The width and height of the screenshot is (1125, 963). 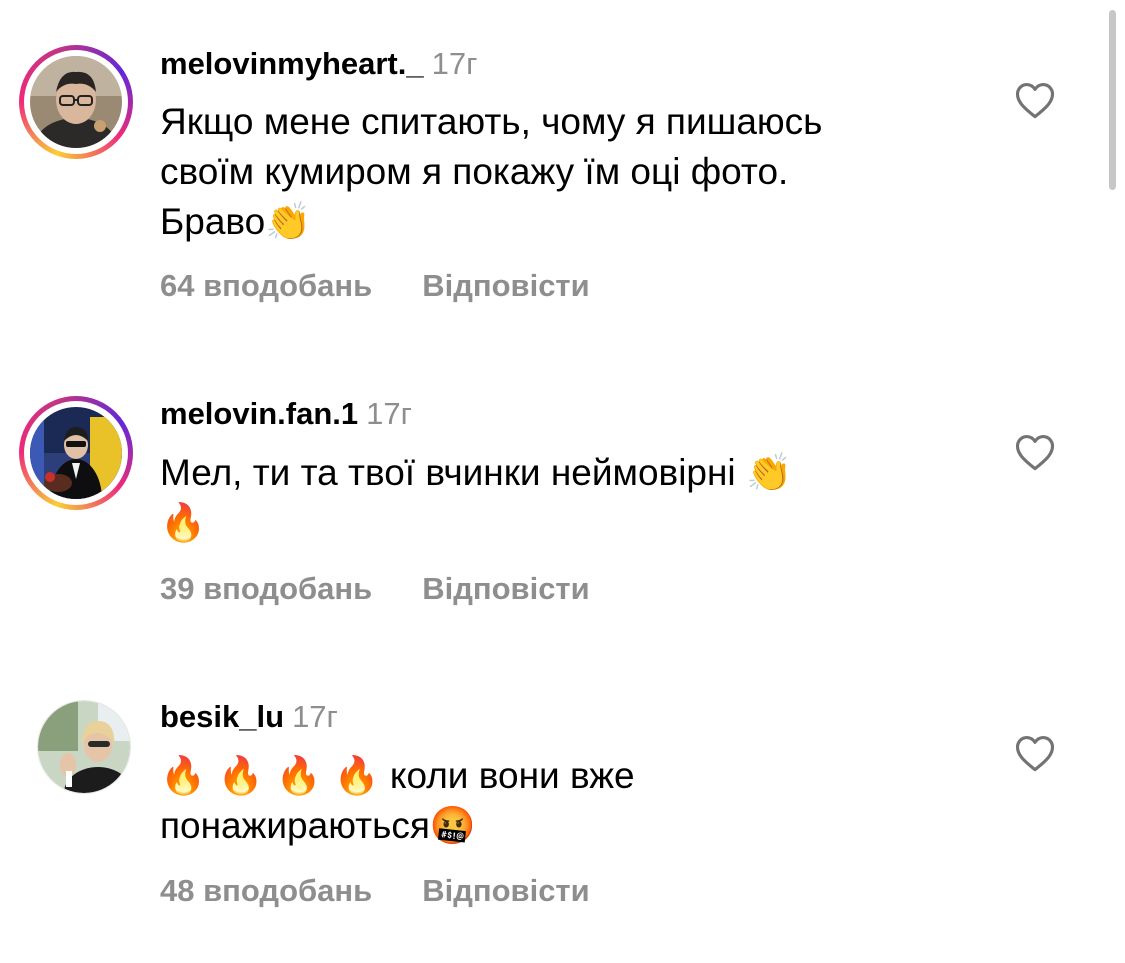 I want to click on comment-footer: 64 вподобань Відповісти, so click(x=375, y=286).